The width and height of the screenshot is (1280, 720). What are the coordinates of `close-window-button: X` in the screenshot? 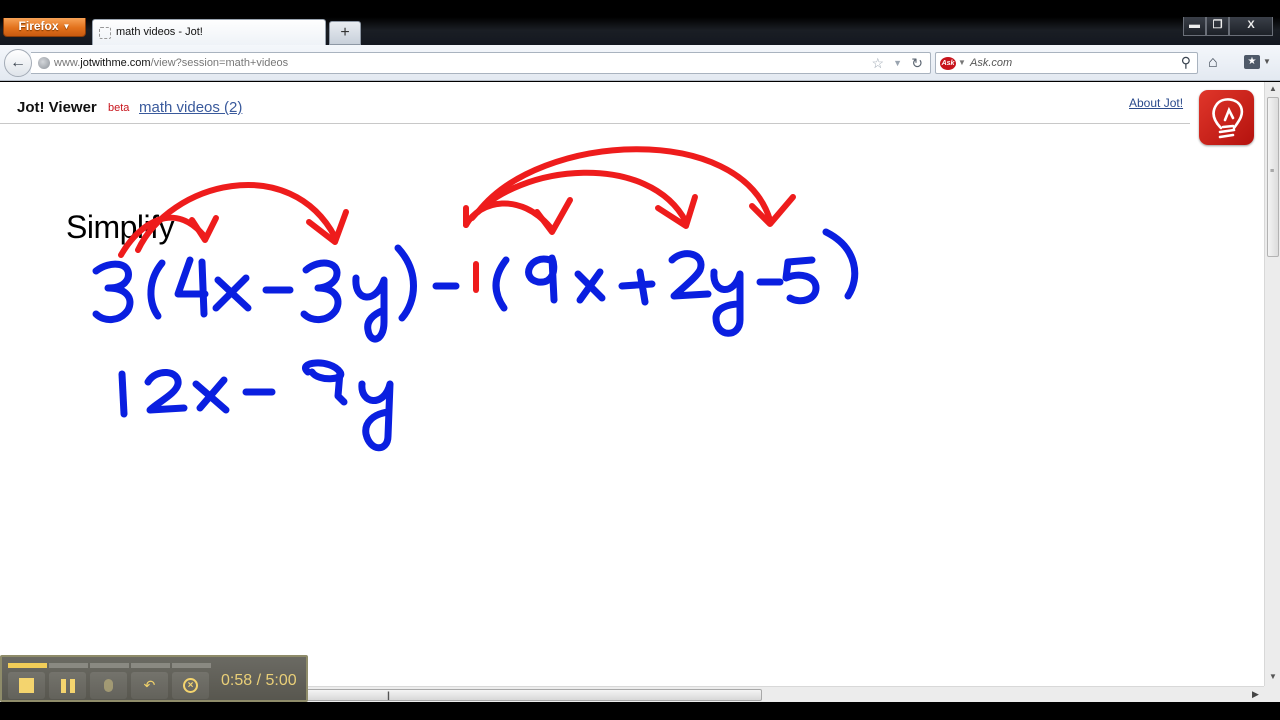 It's located at (1251, 26).